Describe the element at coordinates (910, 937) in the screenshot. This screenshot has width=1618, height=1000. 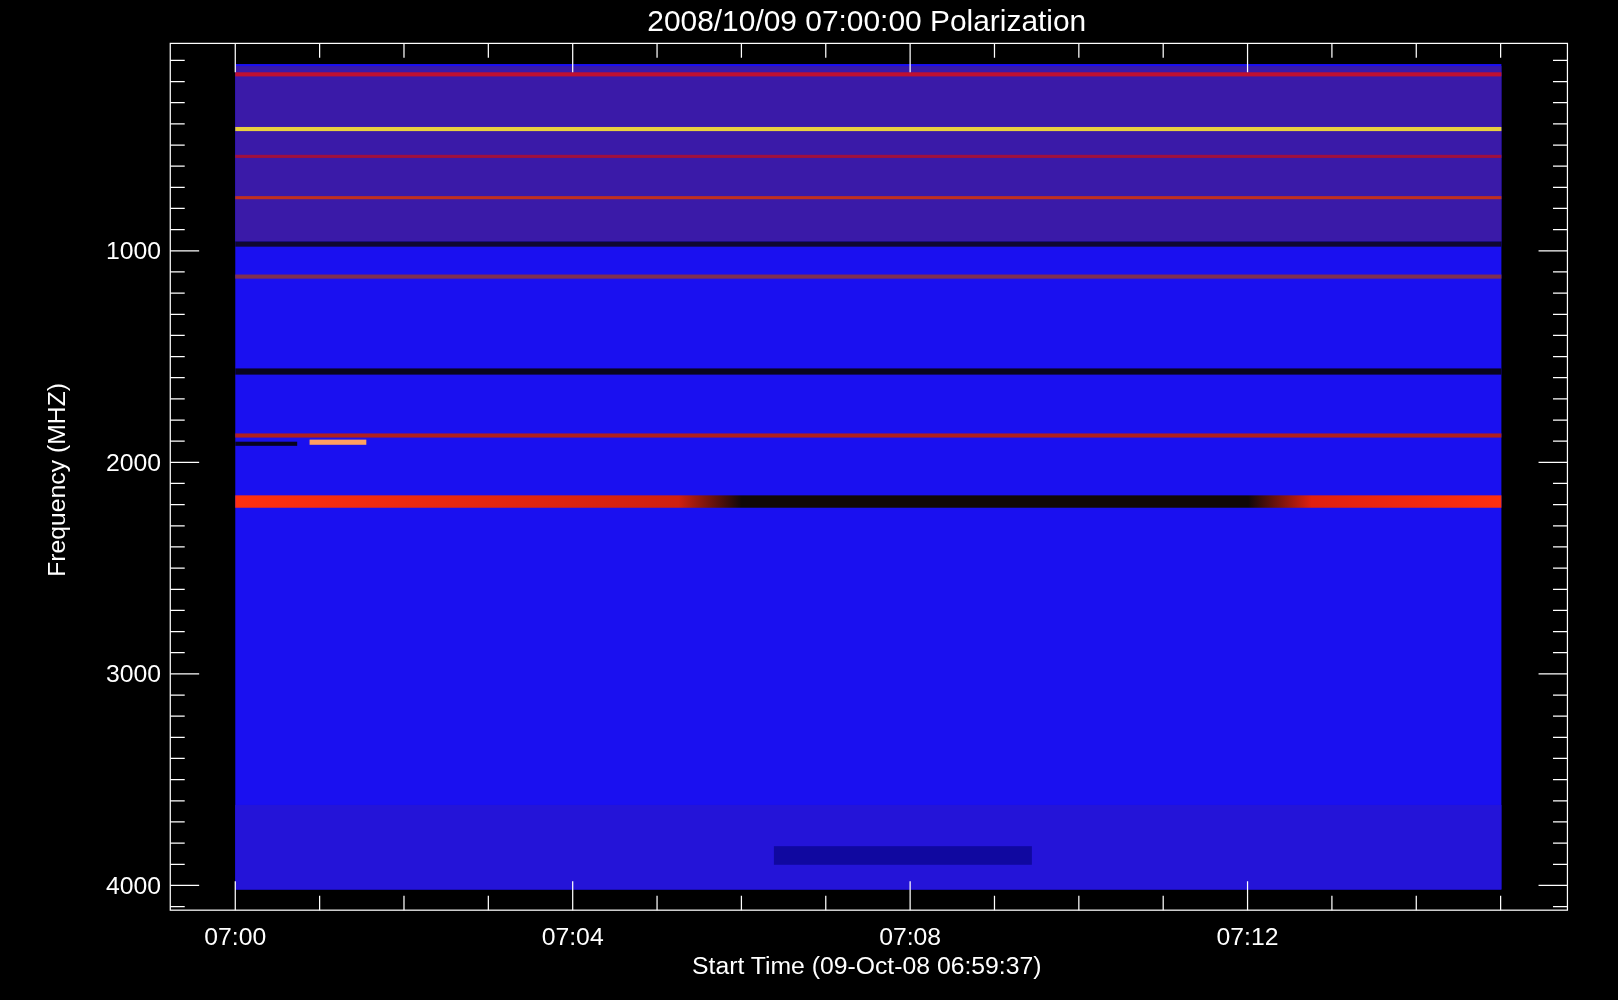
I see `x-tick-label: 07:08` at that location.